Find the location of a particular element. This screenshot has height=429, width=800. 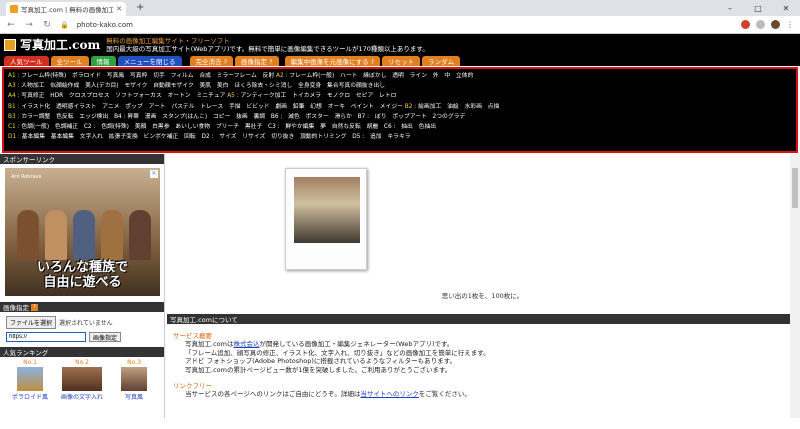

reload-icon: ↻ is located at coordinates (47, 25).